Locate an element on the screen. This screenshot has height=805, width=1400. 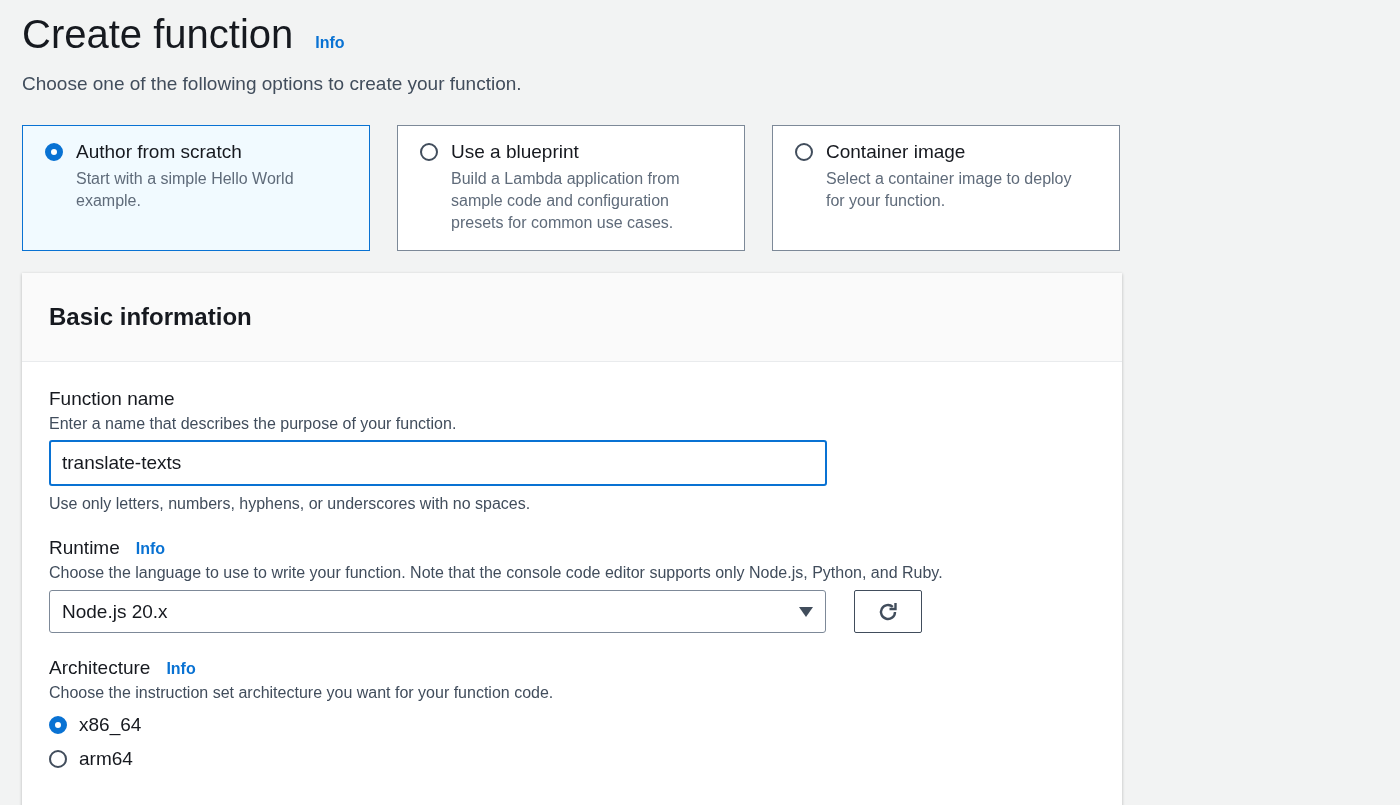
option-description: Start with a simple Hello World example. is located at coordinates (185, 190).